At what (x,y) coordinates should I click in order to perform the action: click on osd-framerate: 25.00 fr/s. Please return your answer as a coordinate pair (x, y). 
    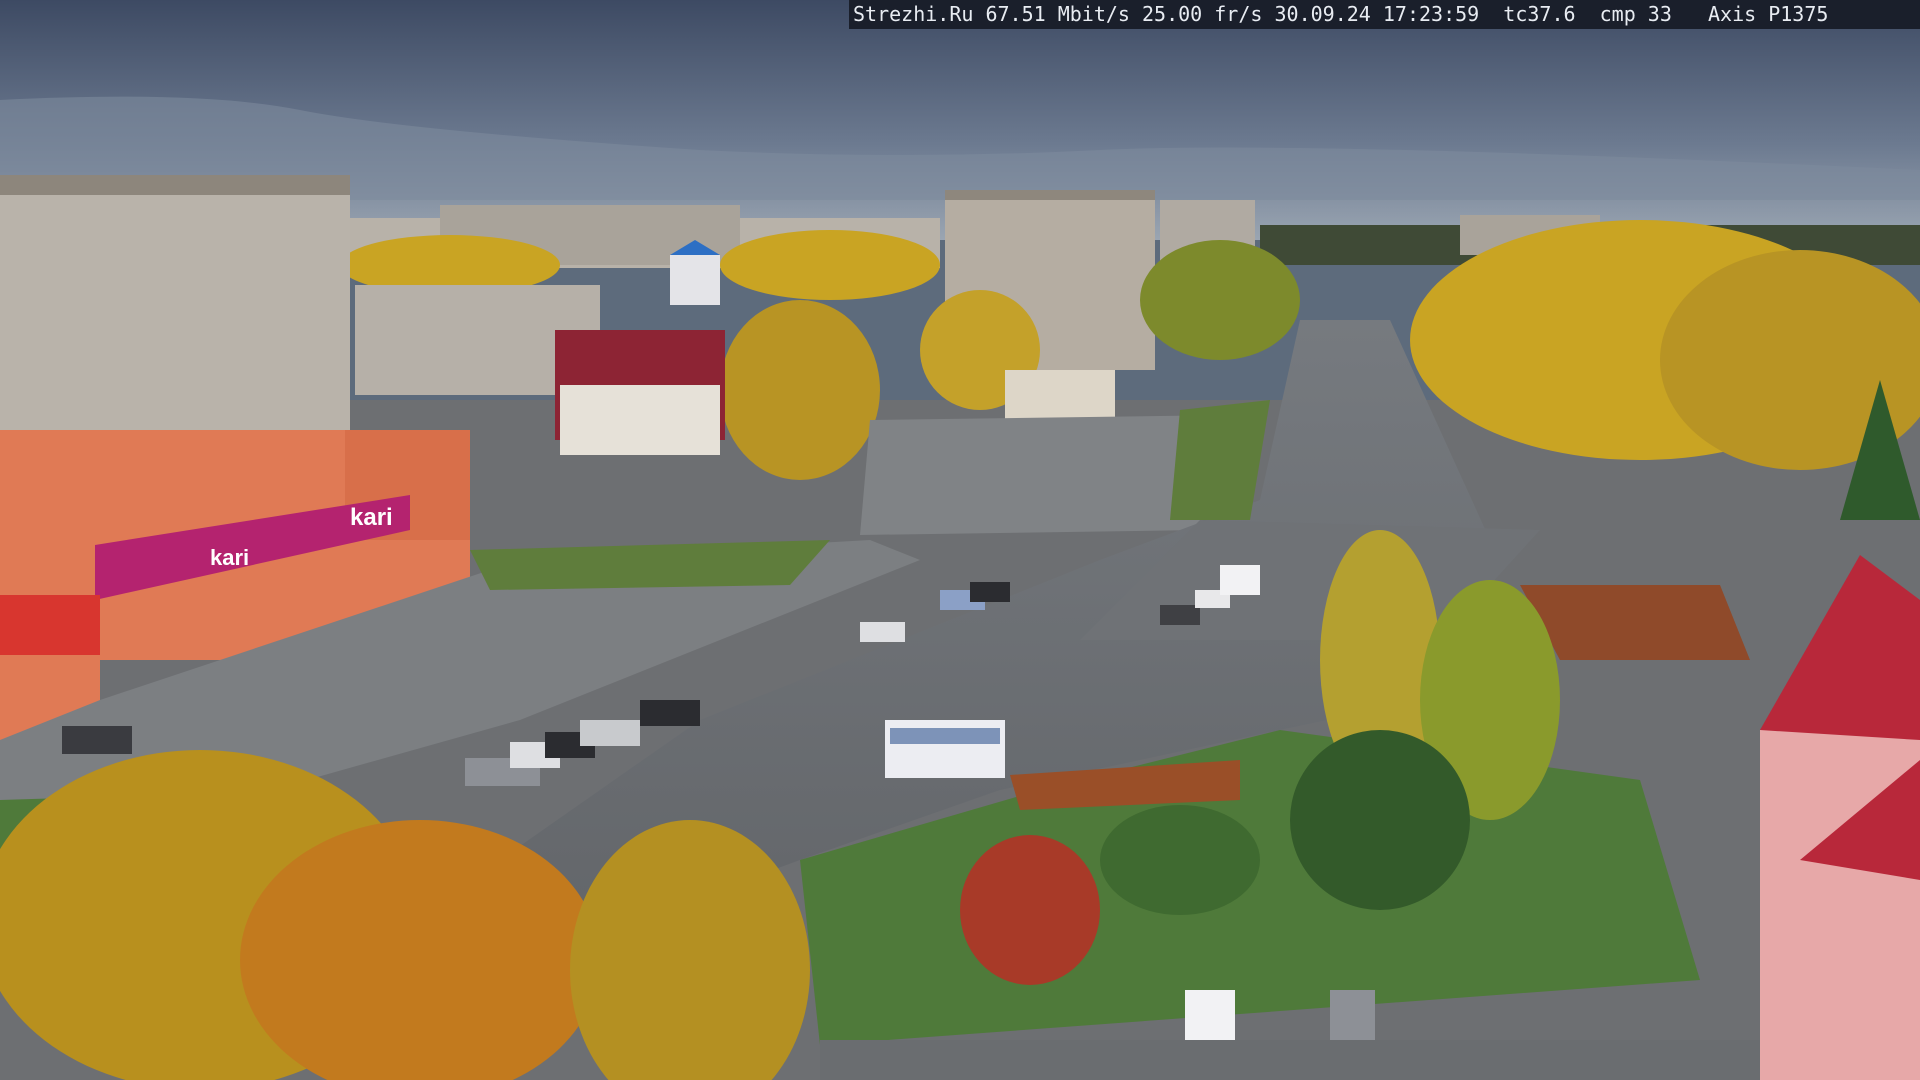
    Looking at the image, I should click on (1202, 14).